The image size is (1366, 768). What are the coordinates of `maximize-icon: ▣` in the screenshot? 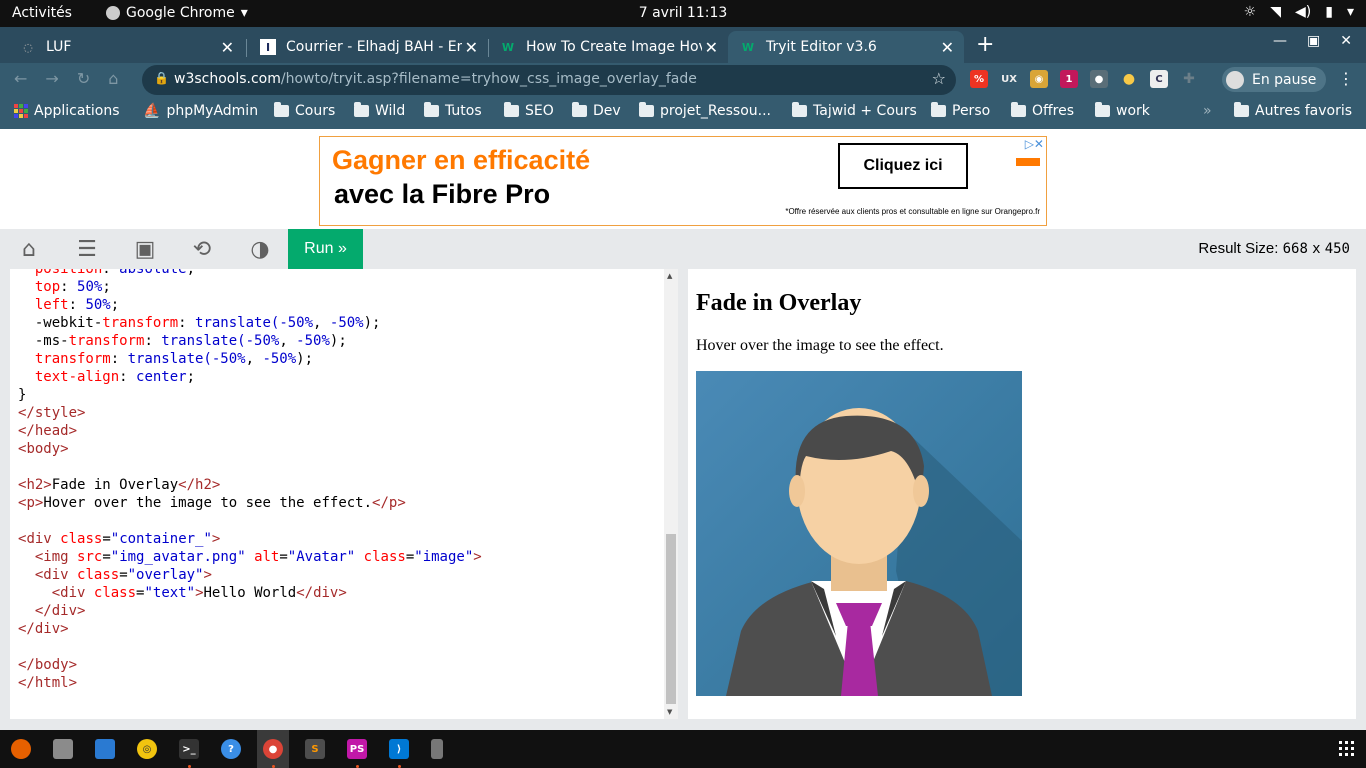 It's located at (1313, 41).